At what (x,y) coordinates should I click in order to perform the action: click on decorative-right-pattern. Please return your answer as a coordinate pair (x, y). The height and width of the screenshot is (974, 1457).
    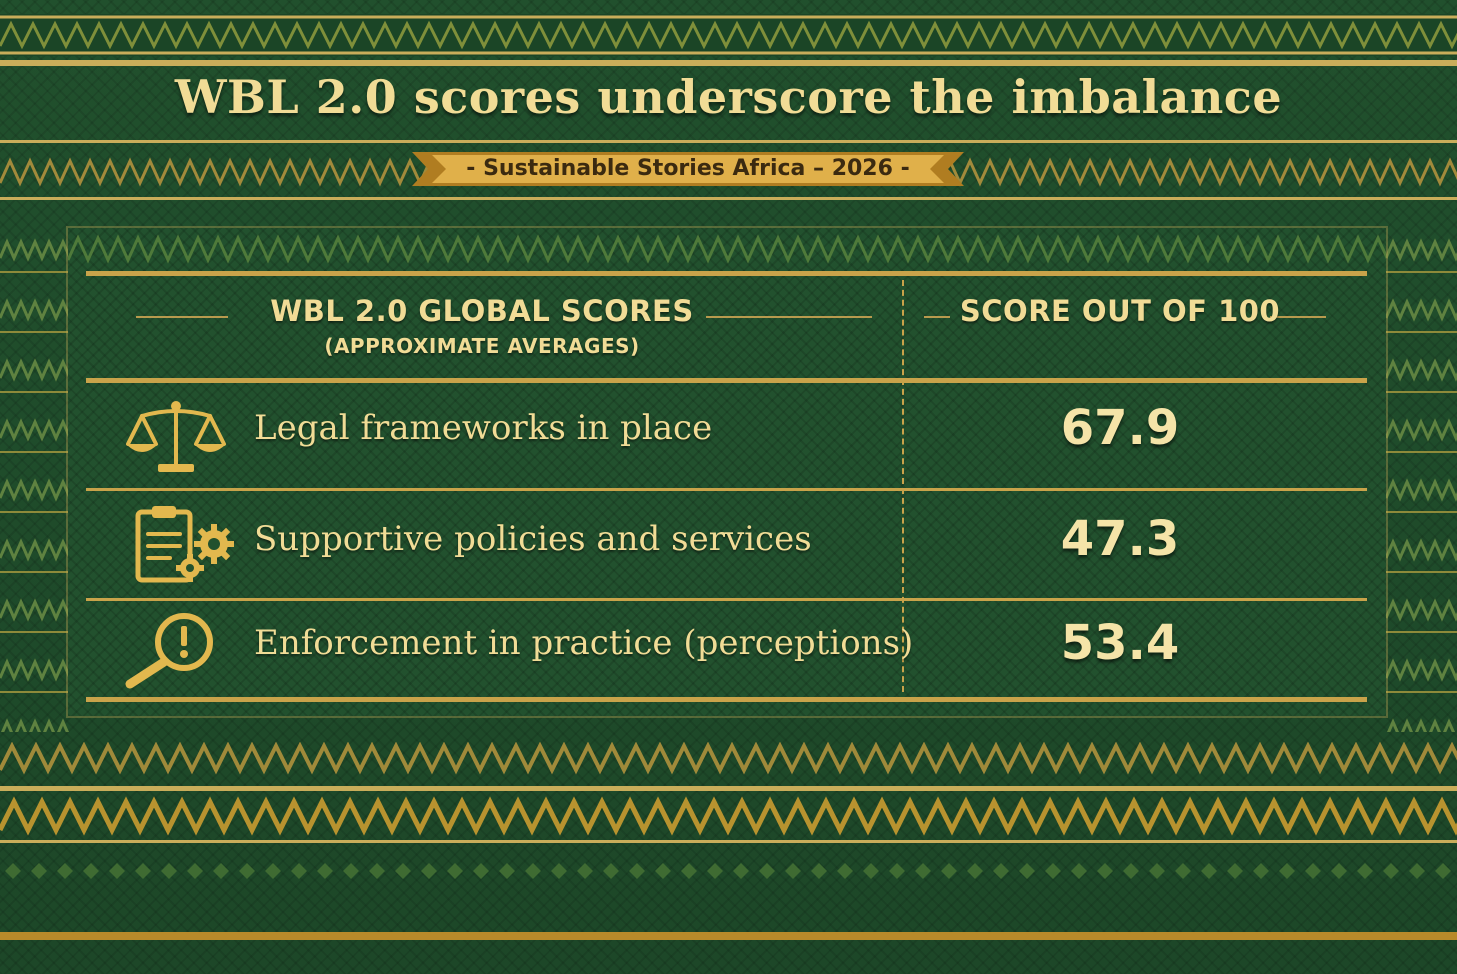
    Looking at the image, I should click on (1421, 482).